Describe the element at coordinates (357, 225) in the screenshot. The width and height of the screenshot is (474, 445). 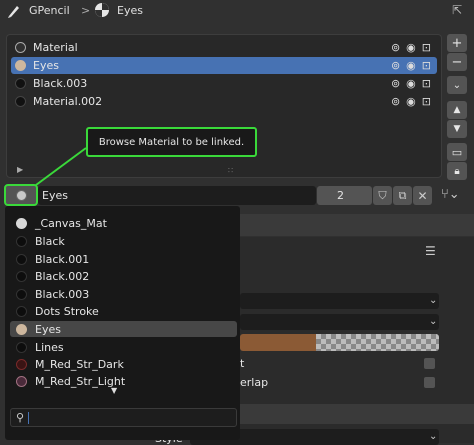
I see `surface-panel-header` at that location.